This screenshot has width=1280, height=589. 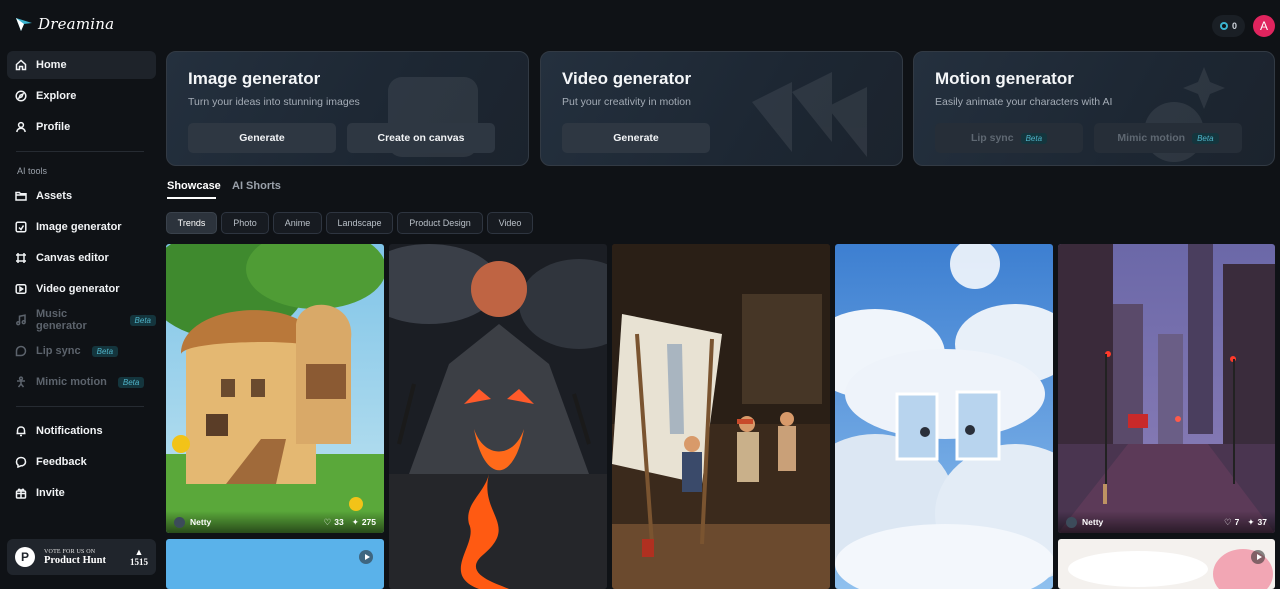 What do you see at coordinates (81, 431) in the screenshot?
I see `sidebar-item-notifications: Notifications` at bounding box center [81, 431].